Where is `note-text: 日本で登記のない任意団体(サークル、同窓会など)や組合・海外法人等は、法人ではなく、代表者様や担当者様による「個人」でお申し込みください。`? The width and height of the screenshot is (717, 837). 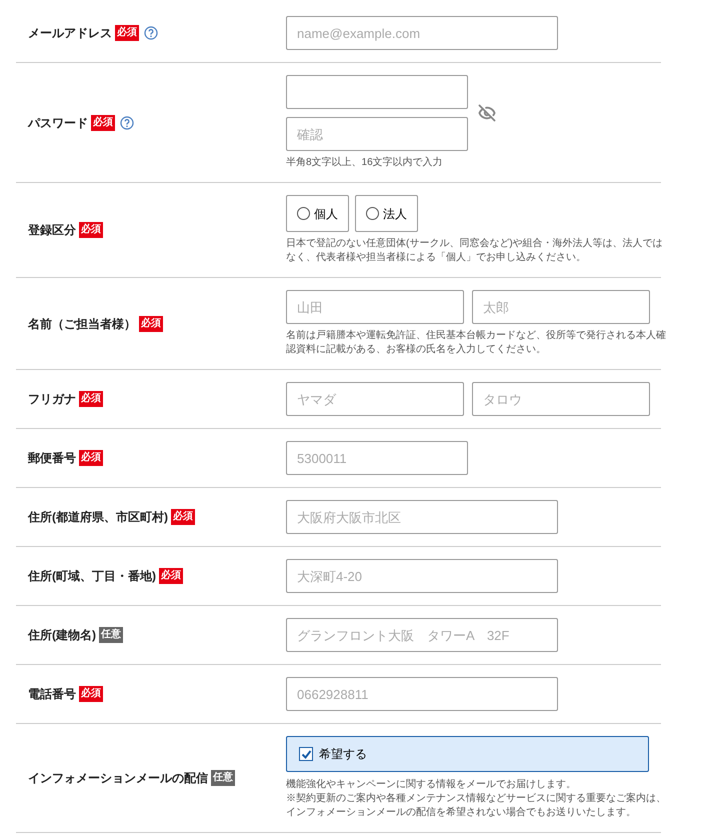
note-text: 日本で登記のない任意団体(サークル、同窓会など)や組合・海外法人等は、法人ではなく、代表者様や担当者様による「個人」でお申し込みください。 is located at coordinates (475, 251).